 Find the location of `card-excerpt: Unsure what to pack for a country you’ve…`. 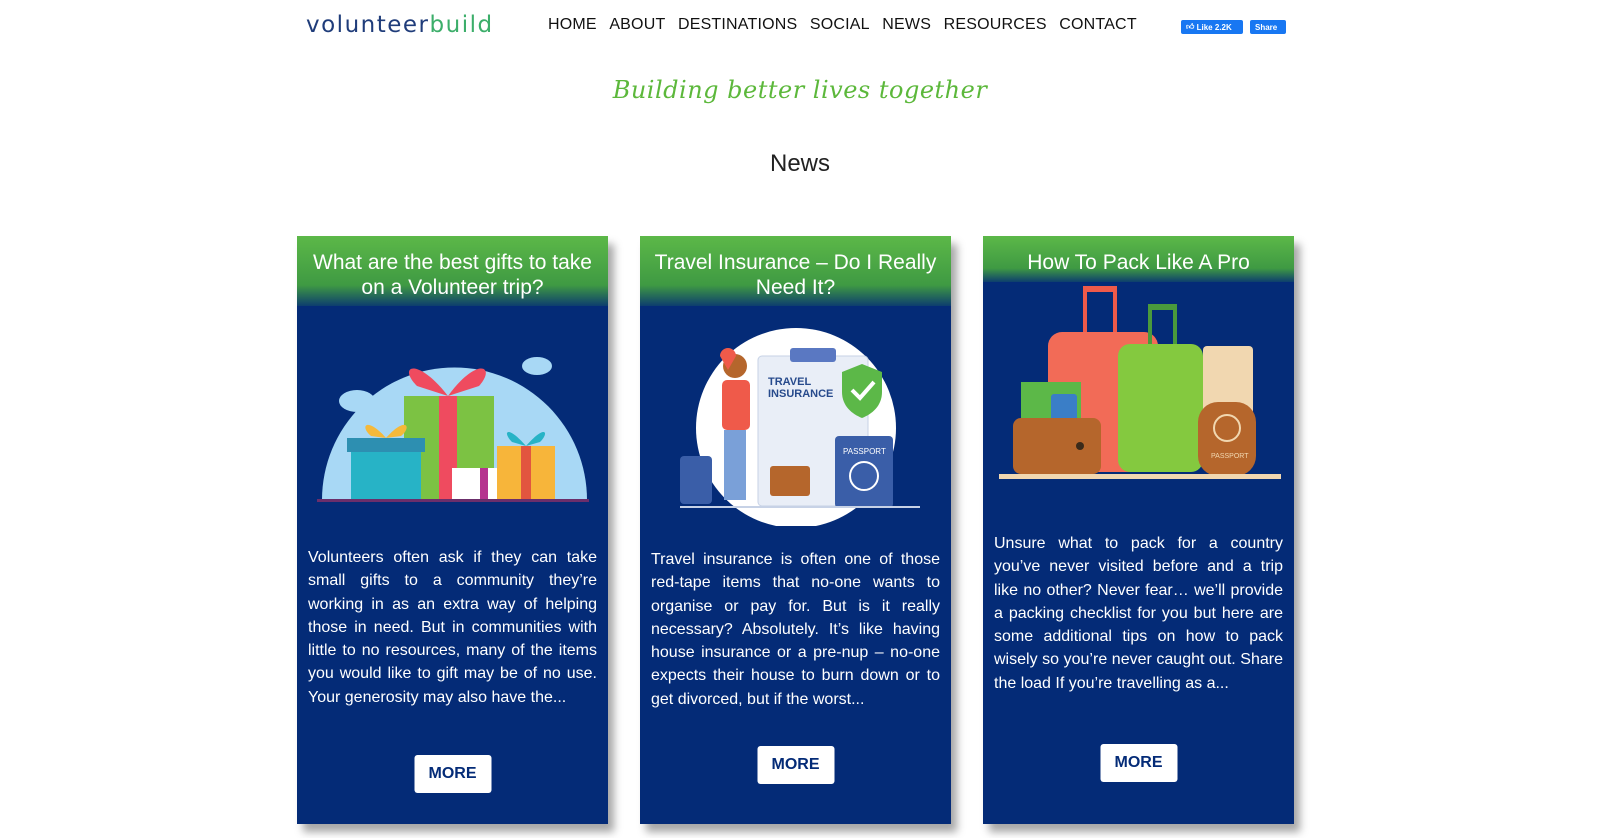

card-excerpt: Unsure what to pack for a country you’ve… is located at coordinates (1138, 613).